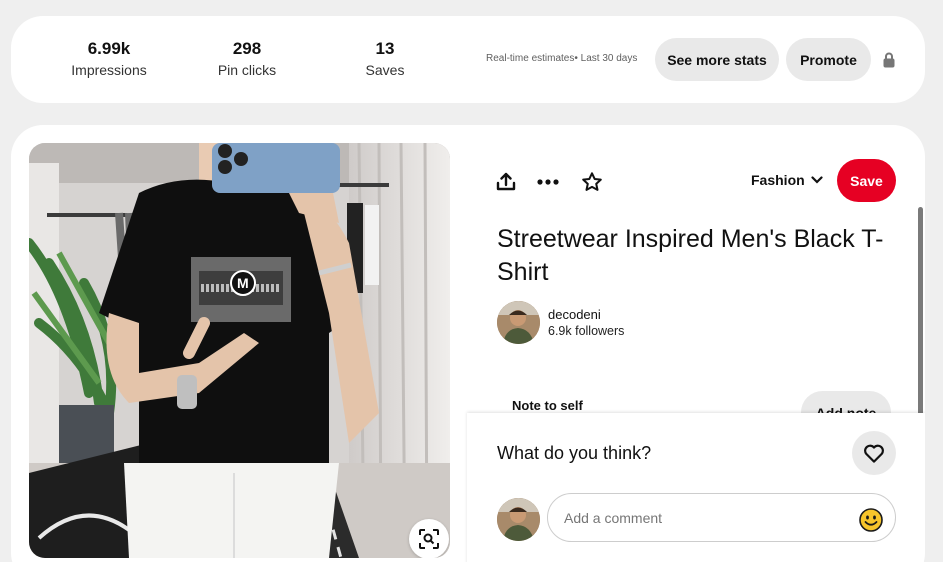  I want to click on user-avatar, so click(518, 519).